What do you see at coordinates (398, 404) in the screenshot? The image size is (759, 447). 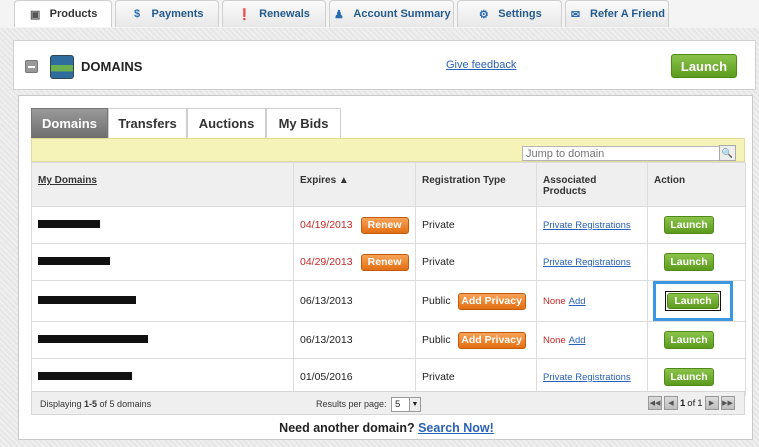 I see `results-per-page-value: 5` at bounding box center [398, 404].